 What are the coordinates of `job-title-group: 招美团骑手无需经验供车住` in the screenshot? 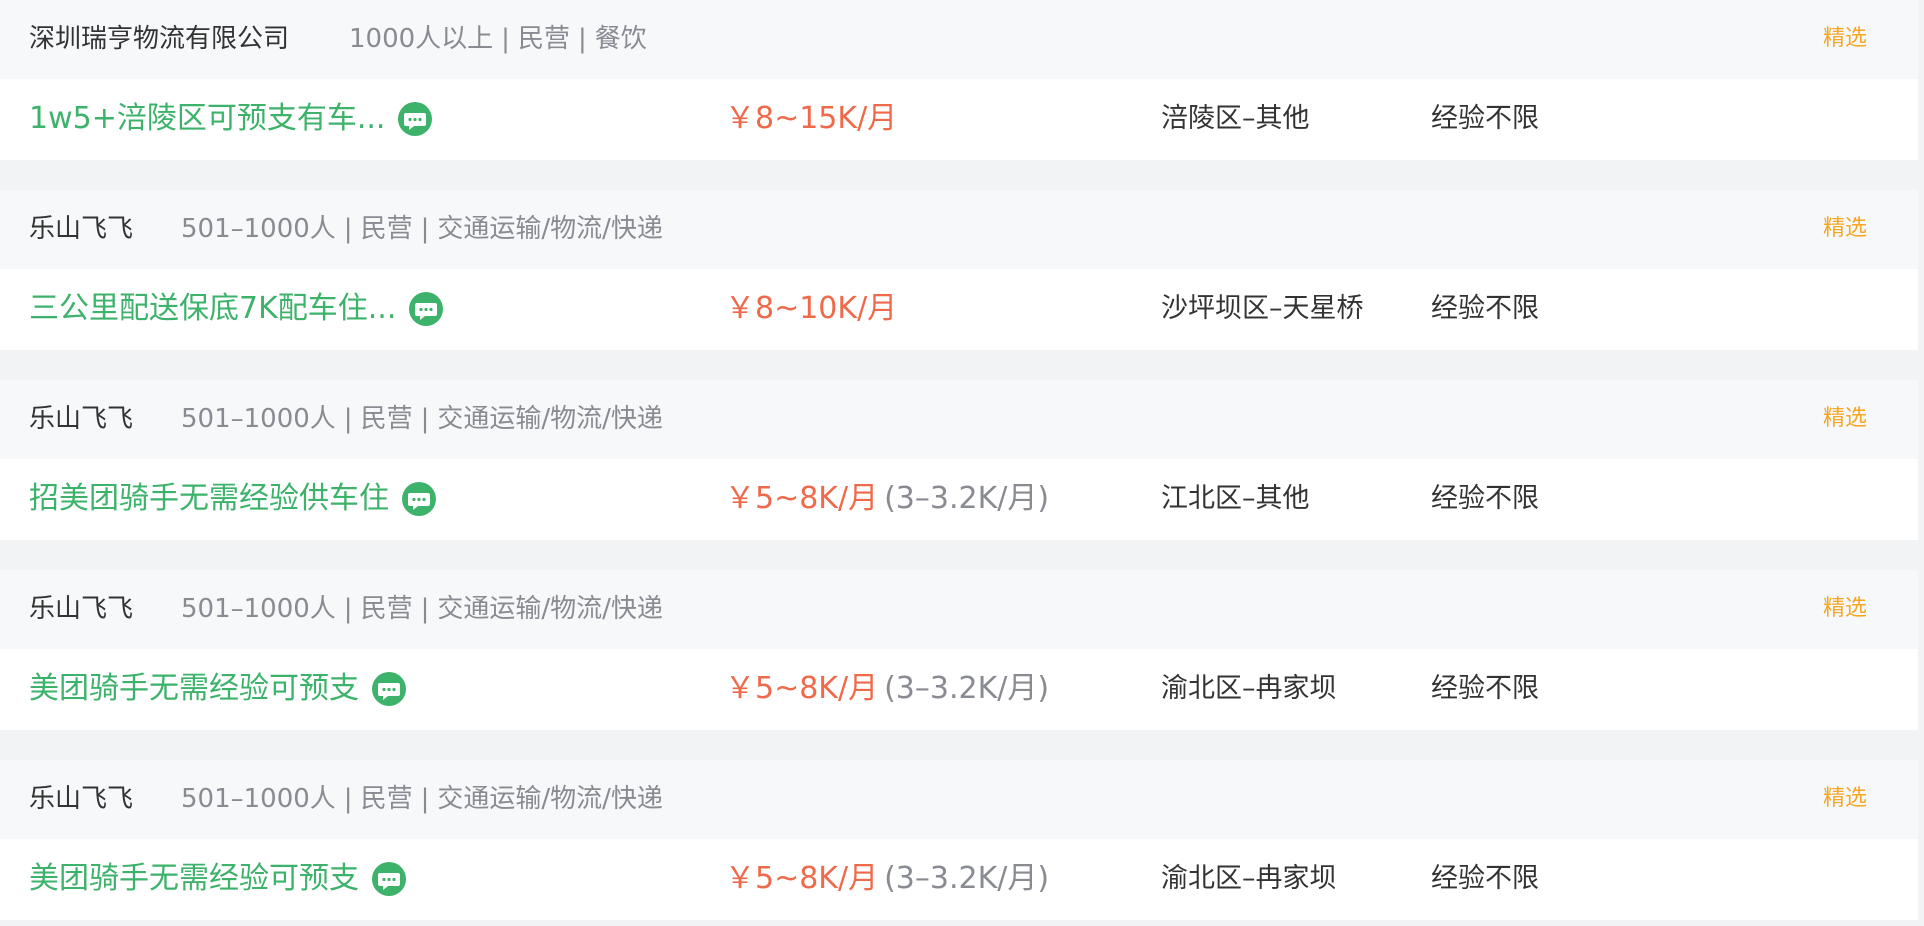 It's located at (233, 499).